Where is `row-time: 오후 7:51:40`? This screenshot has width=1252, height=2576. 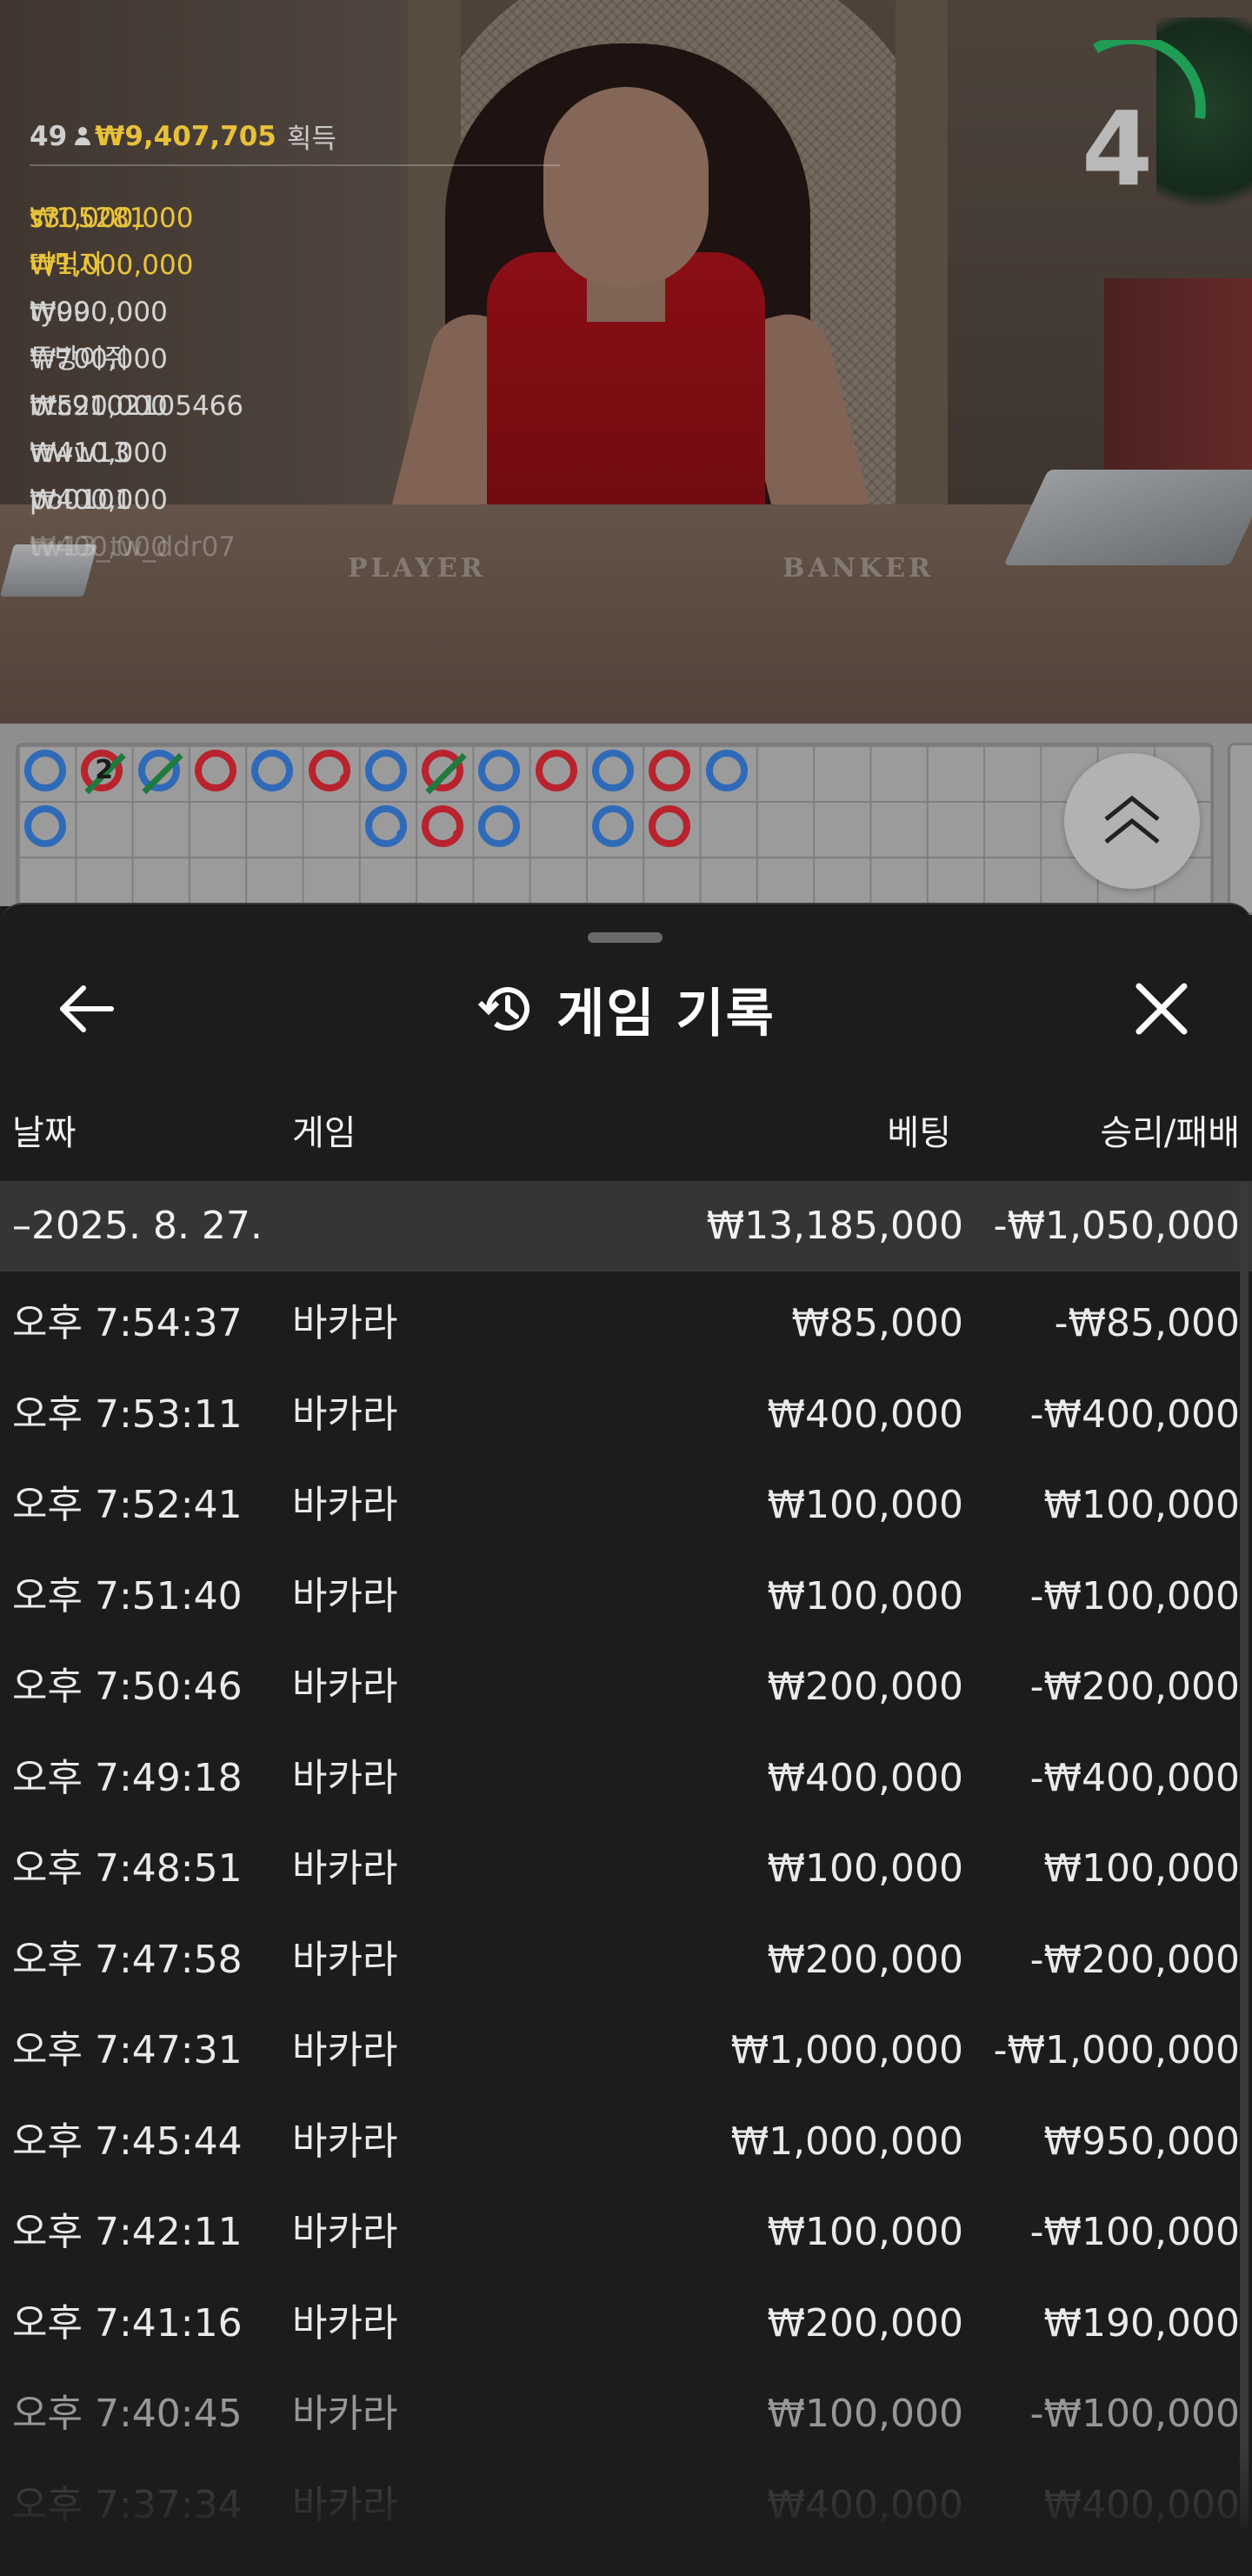 row-time: 오후 7:51:40 is located at coordinates (128, 1595).